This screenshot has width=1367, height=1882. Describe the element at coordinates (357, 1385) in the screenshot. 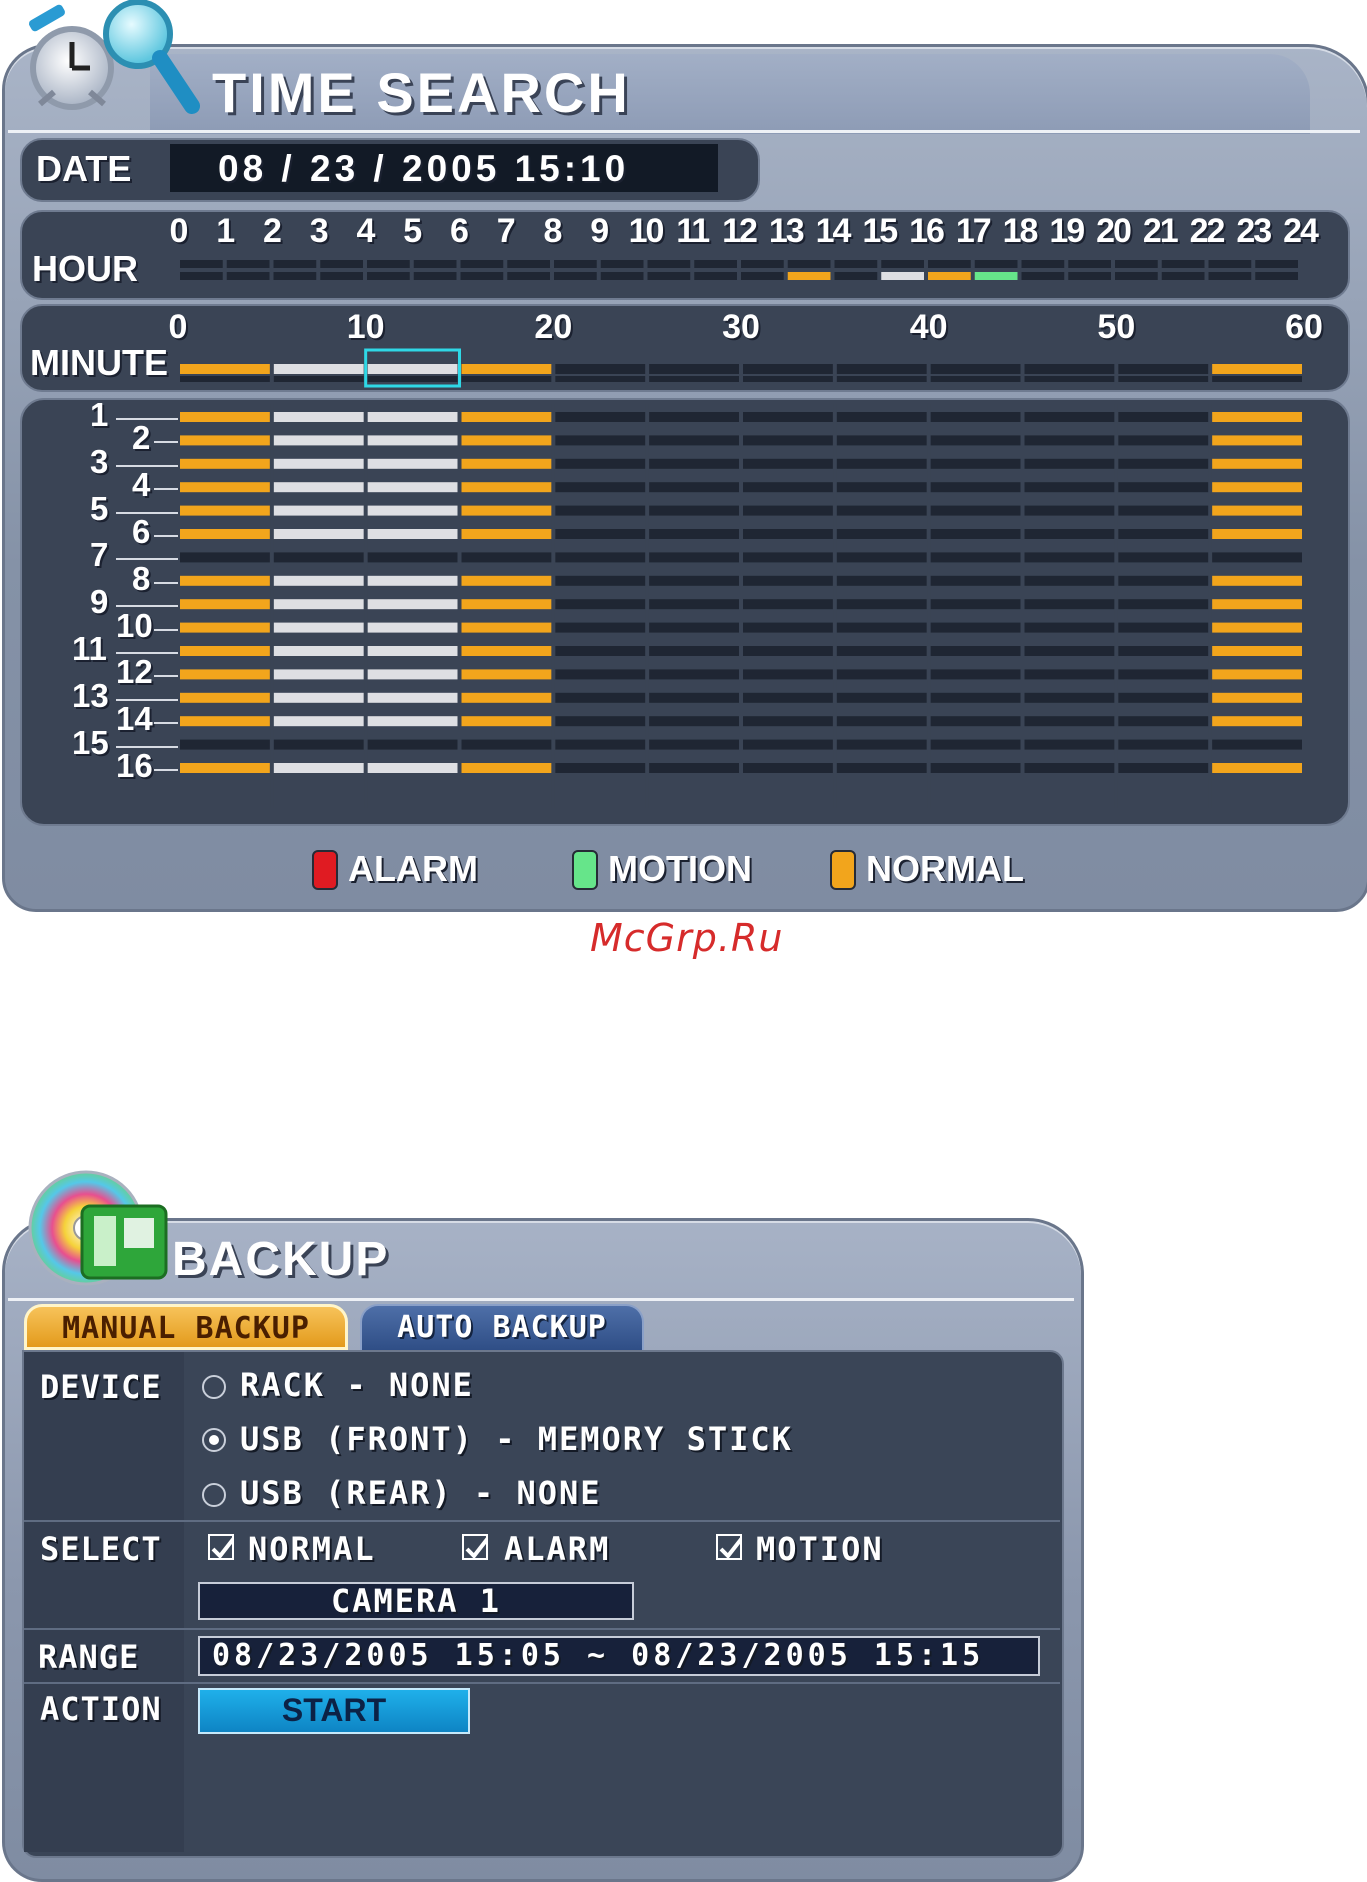

I see `device-option-rack: RACK - NONE` at that location.